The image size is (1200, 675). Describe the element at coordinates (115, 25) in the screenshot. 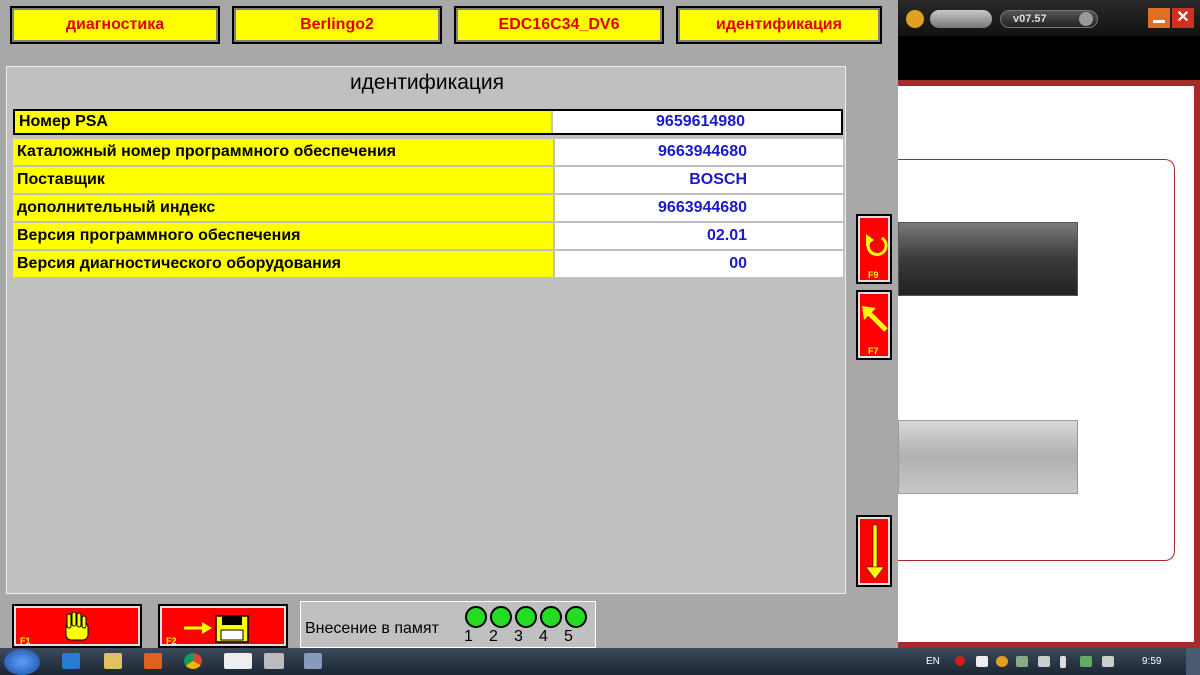

I see `tab-diagnostics: диагностика` at that location.